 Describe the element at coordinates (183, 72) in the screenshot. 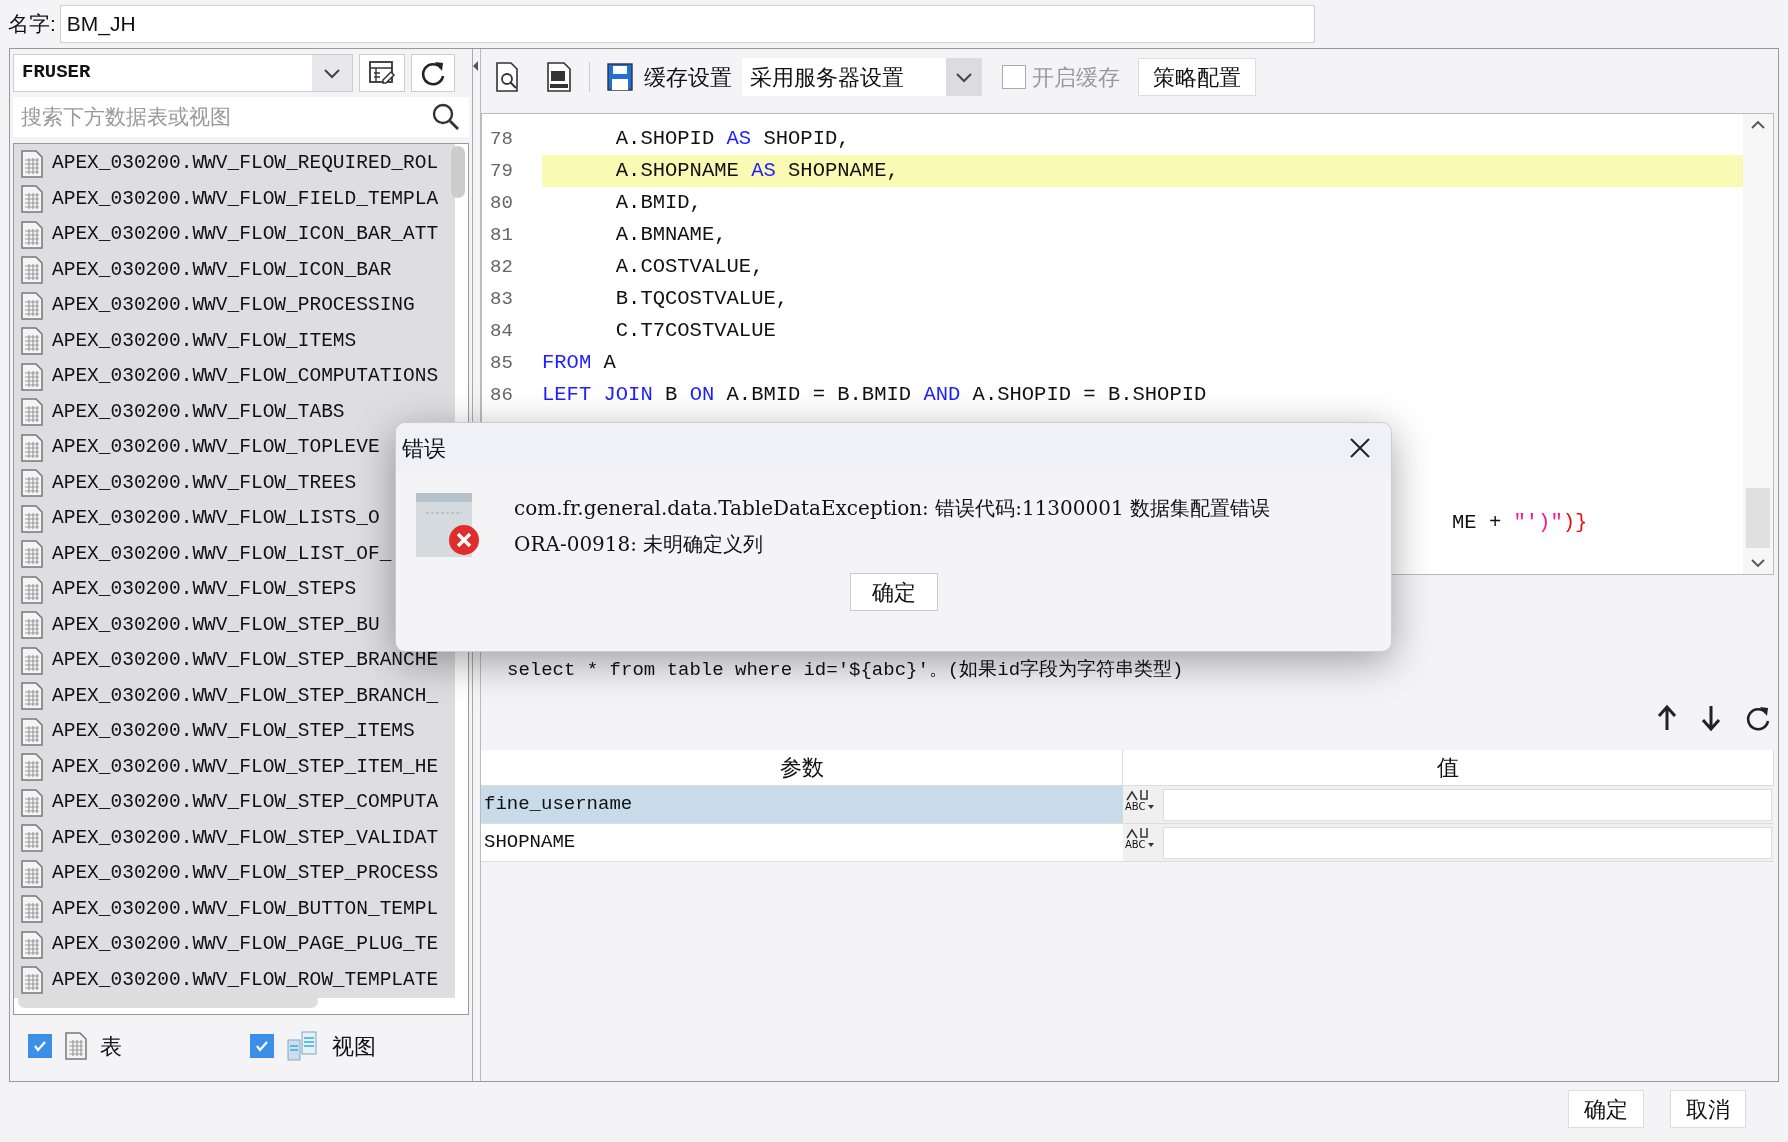

I see `schema-select: FRUSER` at that location.